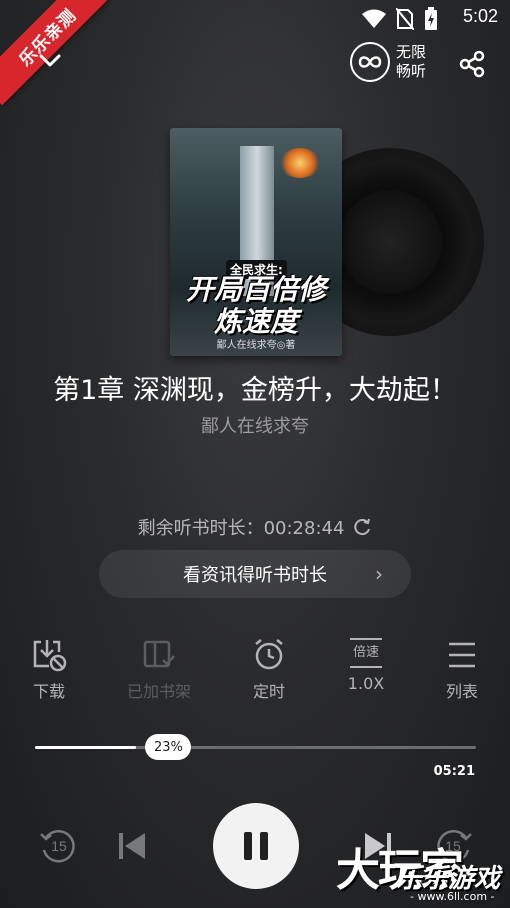  What do you see at coordinates (255, 305) in the screenshot?
I see `cover-title: 开局百倍修炼速度` at bounding box center [255, 305].